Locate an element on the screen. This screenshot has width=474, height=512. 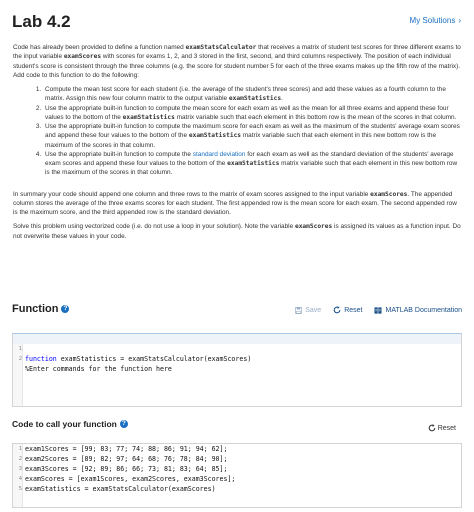
intro-function-name: examStatsCalculator is located at coordinates (221, 47).